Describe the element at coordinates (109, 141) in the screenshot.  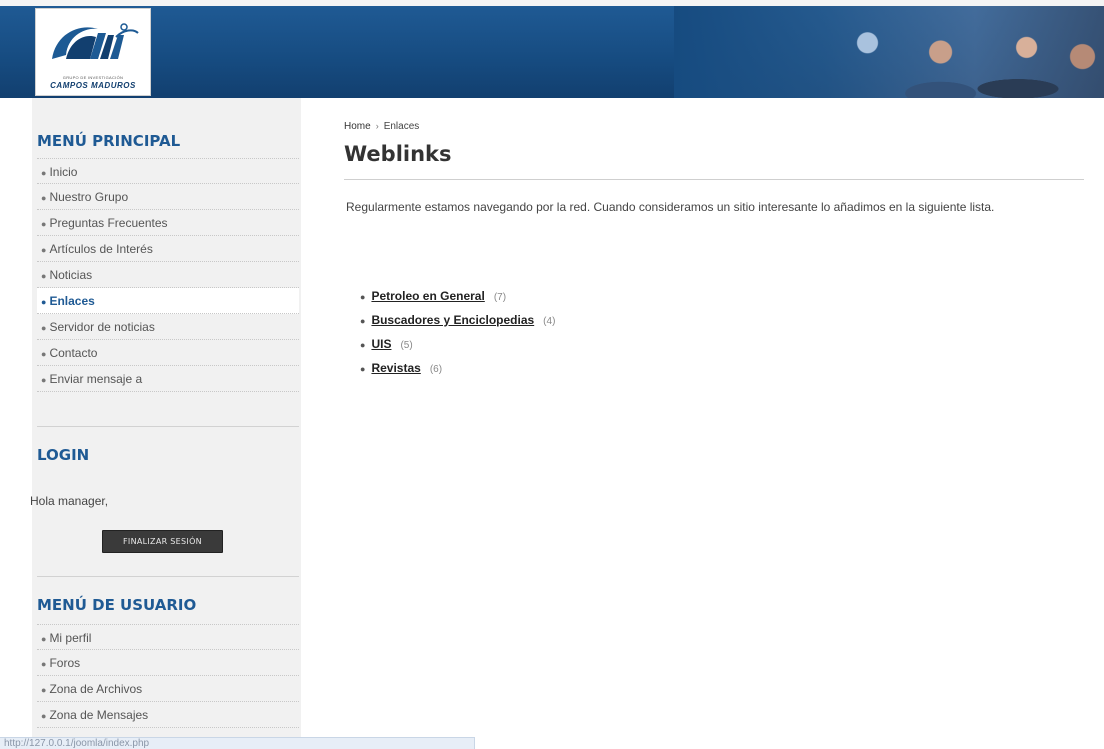
I see `main-menu-title: MENÚ PRINCIPAL` at that location.